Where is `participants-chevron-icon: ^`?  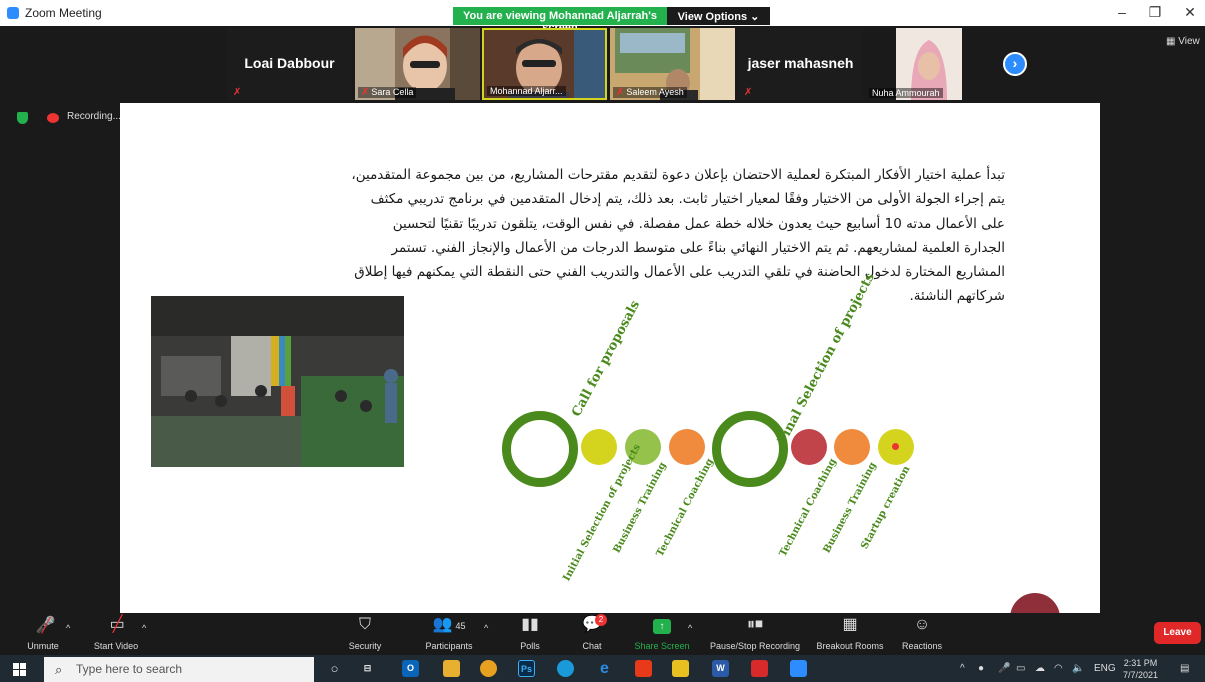 participants-chevron-icon: ^ is located at coordinates (486, 628).